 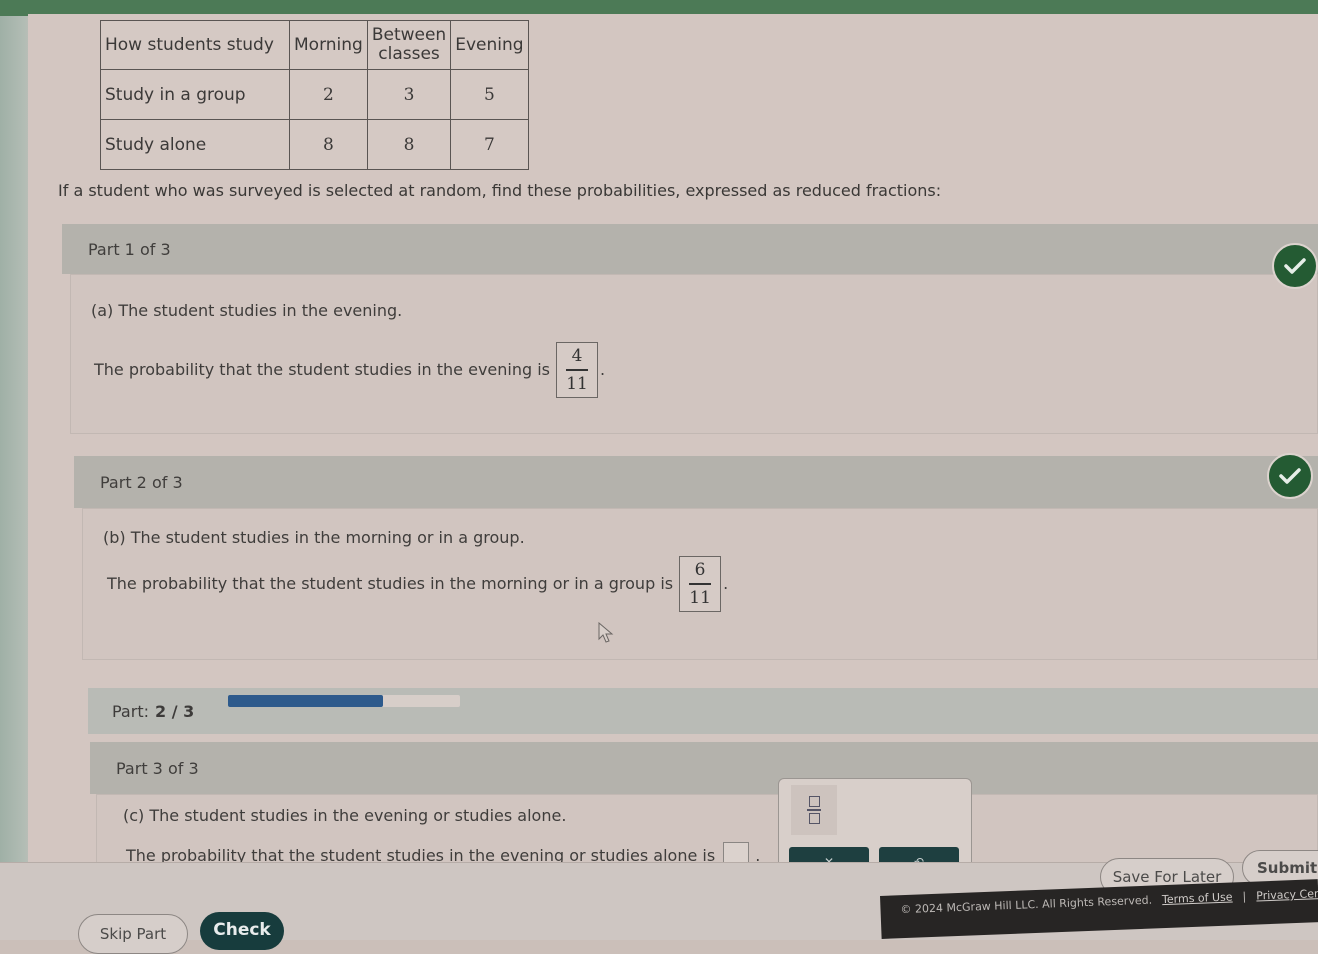 I want to click on table-cell: 3, so click(x=409, y=94).